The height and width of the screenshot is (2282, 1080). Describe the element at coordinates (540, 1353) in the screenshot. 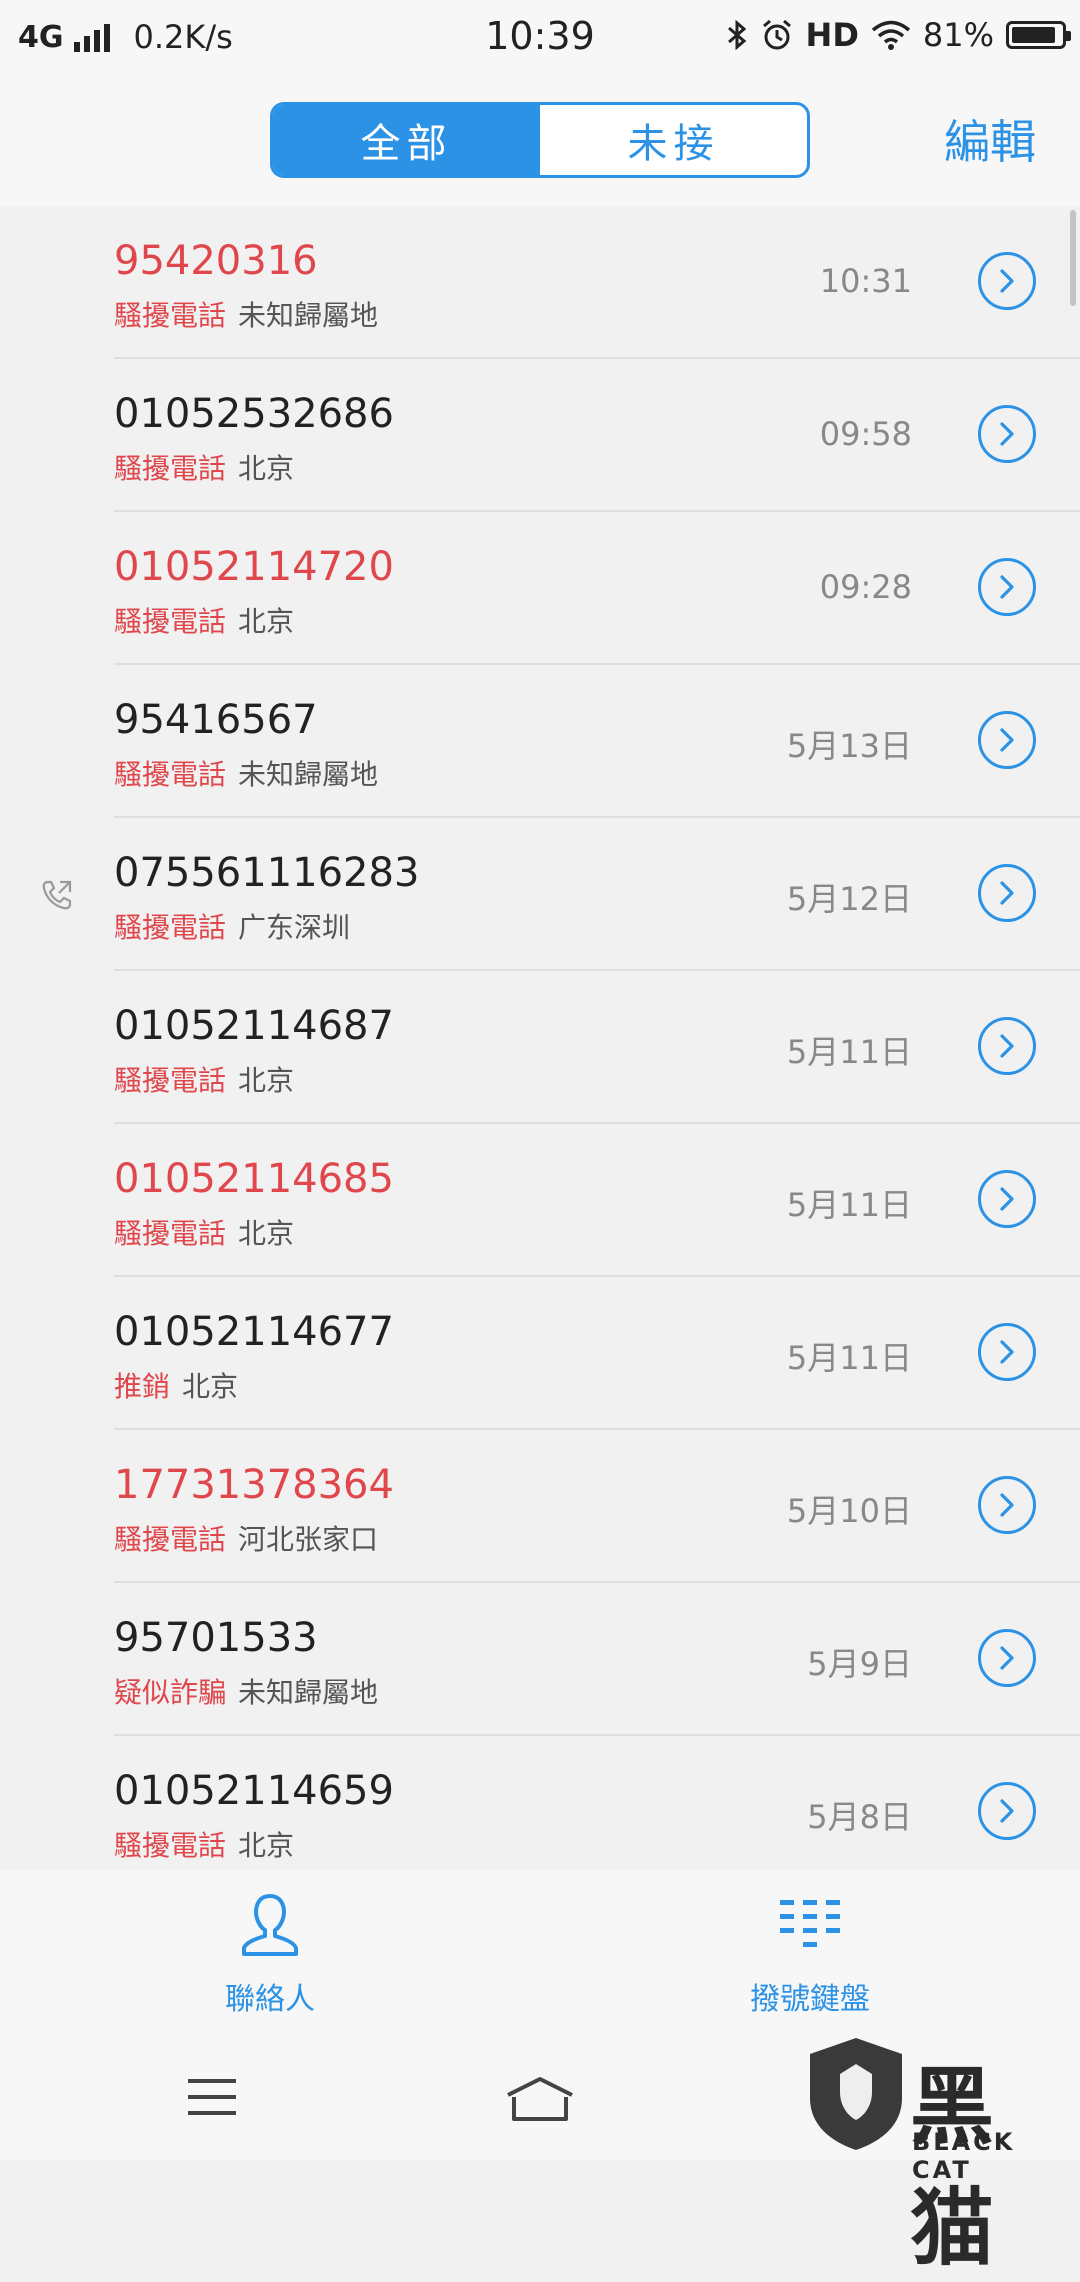

I see `call-log-row: 01052114677 推銷 北京 5月11日` at that location.